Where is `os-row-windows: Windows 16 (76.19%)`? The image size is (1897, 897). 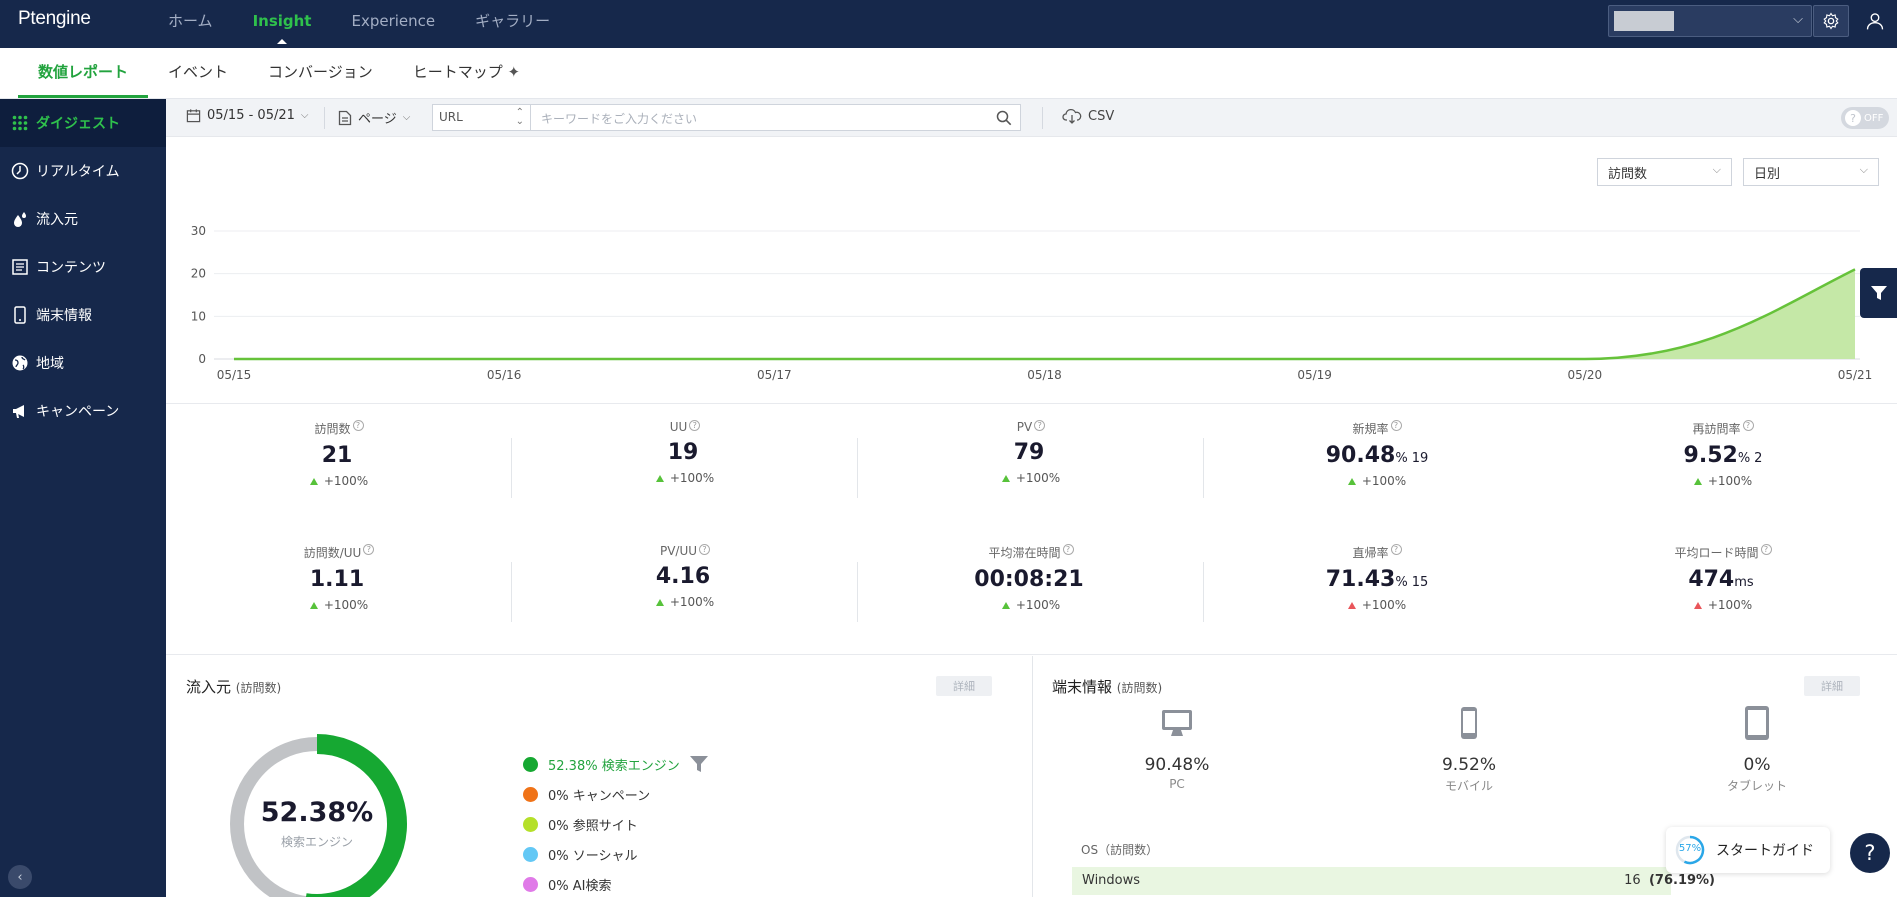 os-row-windows: Windows 16 (76.19%) is located at coordinates (1393, 882).